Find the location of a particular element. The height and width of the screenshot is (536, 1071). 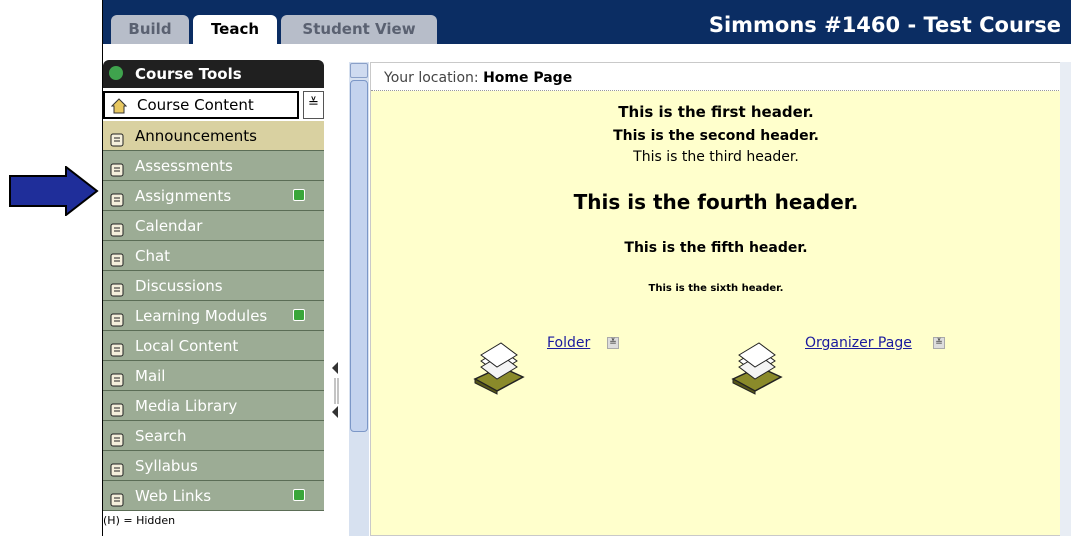

collapse-circle-icon is located at coordinates (116, 73).